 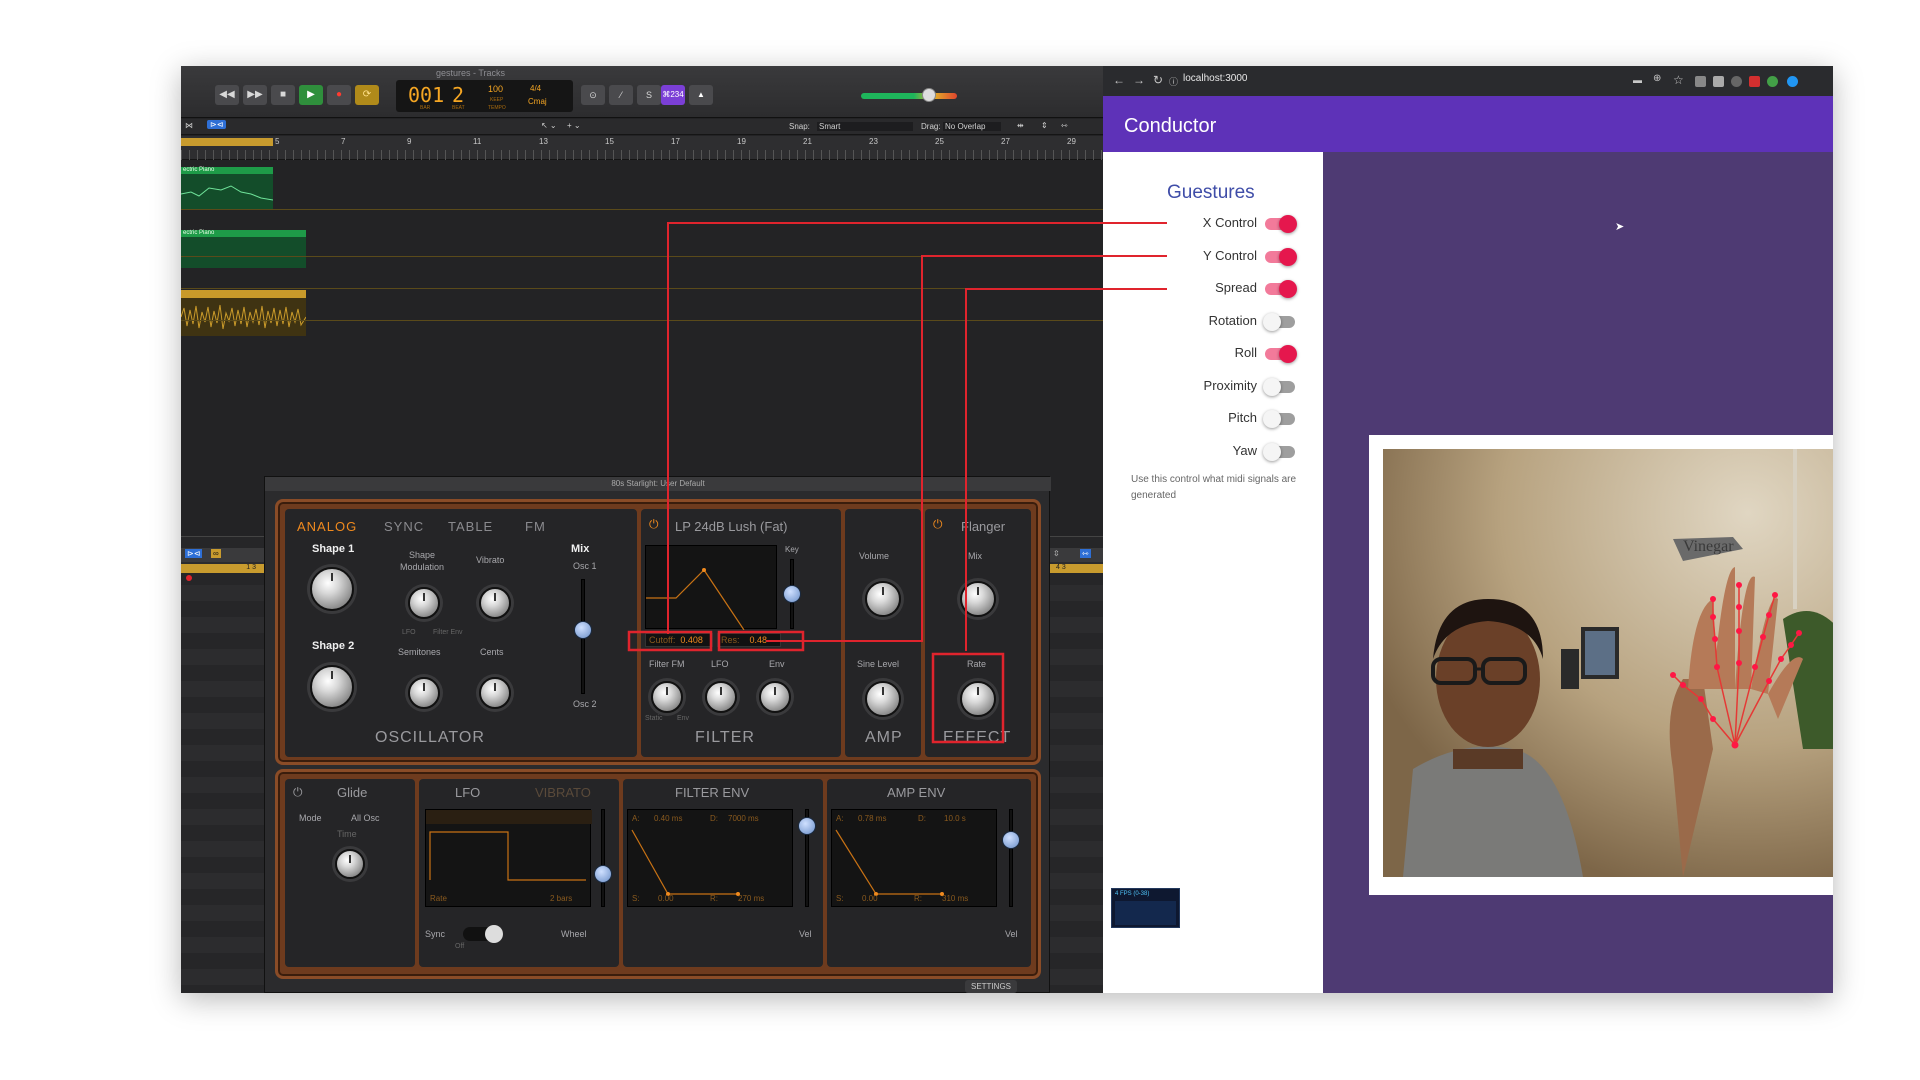 I want to click on filter-env-fader-handle, so click(x=807, y=826).